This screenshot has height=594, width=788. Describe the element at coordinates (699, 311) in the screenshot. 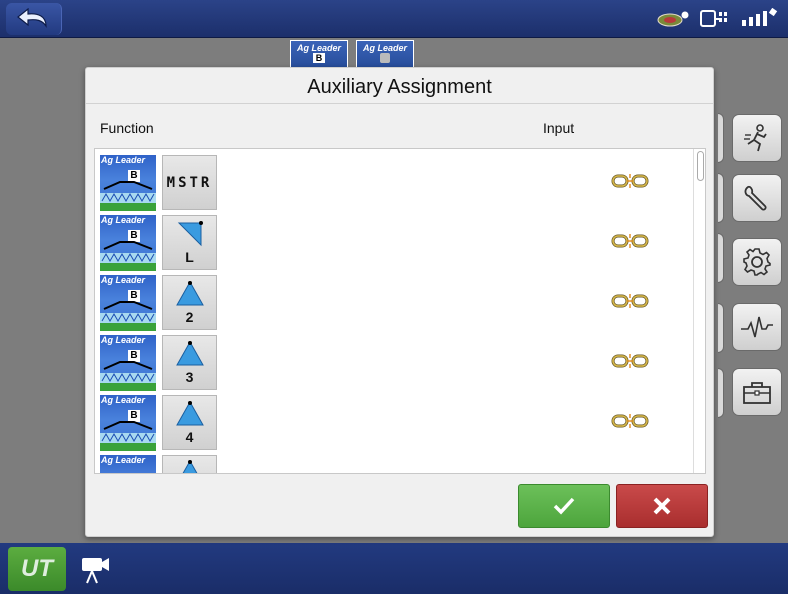

I see `list-scrollbar` at that location.